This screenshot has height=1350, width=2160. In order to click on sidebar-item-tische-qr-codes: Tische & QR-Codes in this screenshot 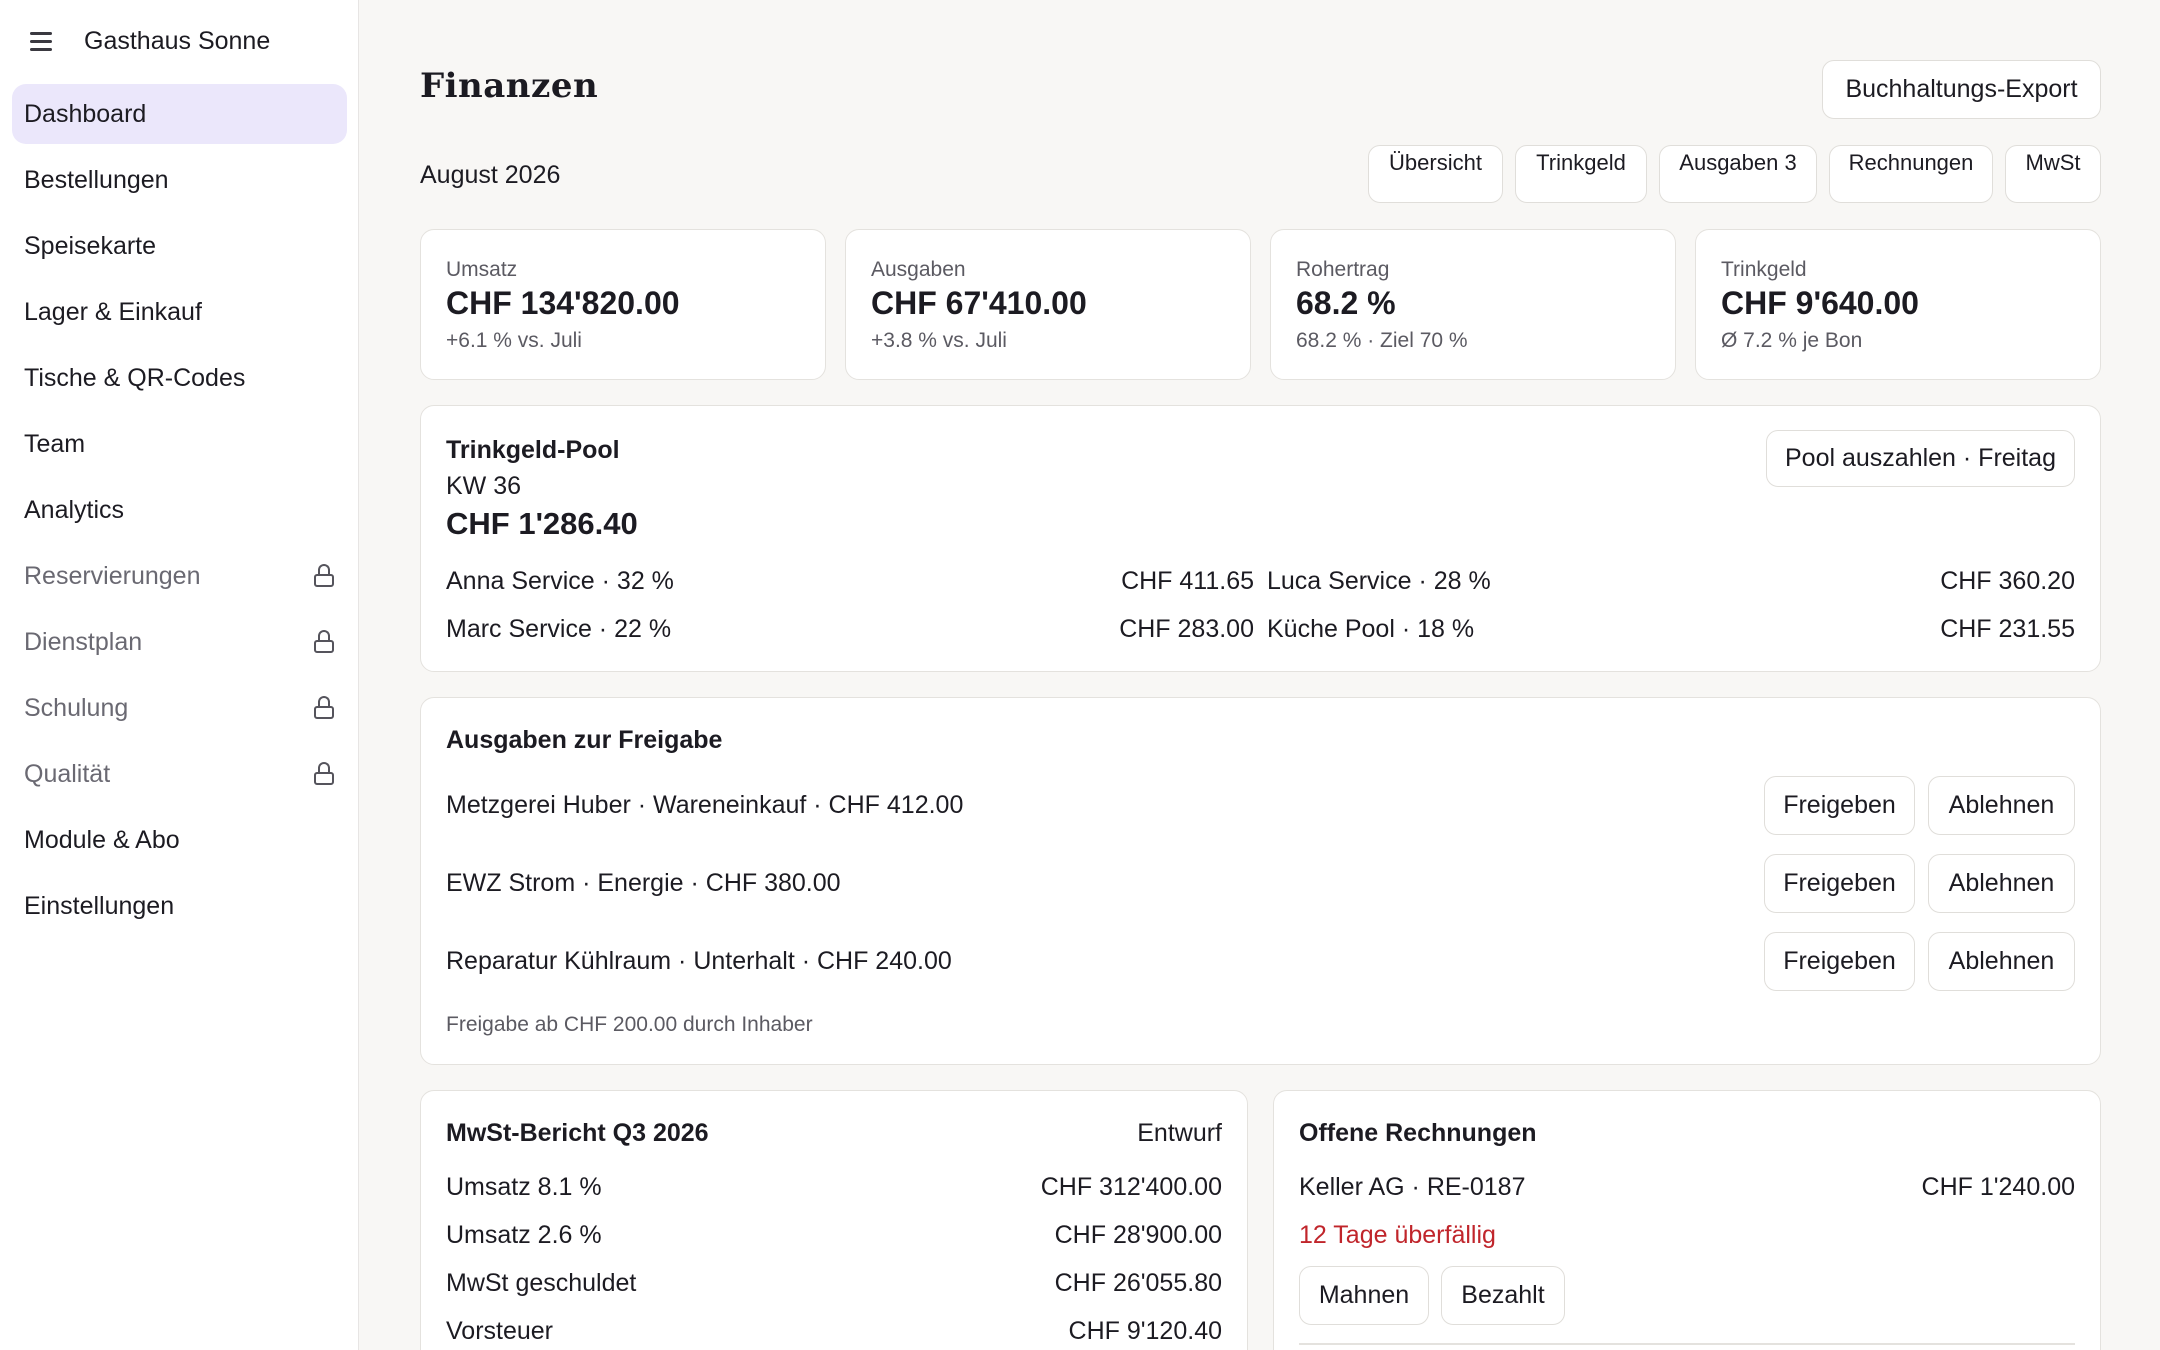, I will do `click(179, 378)`.